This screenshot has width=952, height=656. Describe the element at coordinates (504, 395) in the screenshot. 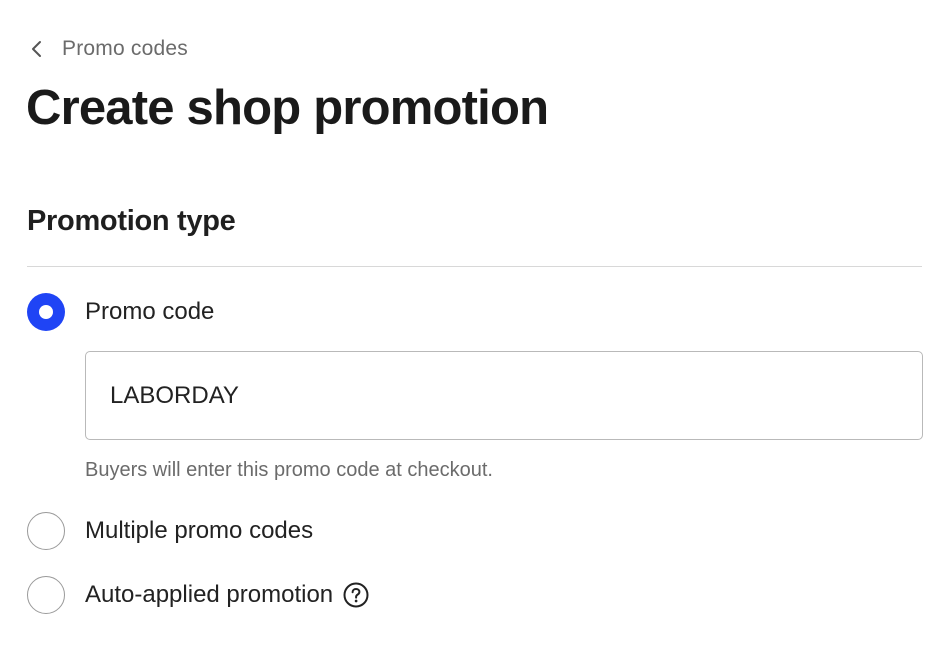

I see `promo-code-input` at that location.